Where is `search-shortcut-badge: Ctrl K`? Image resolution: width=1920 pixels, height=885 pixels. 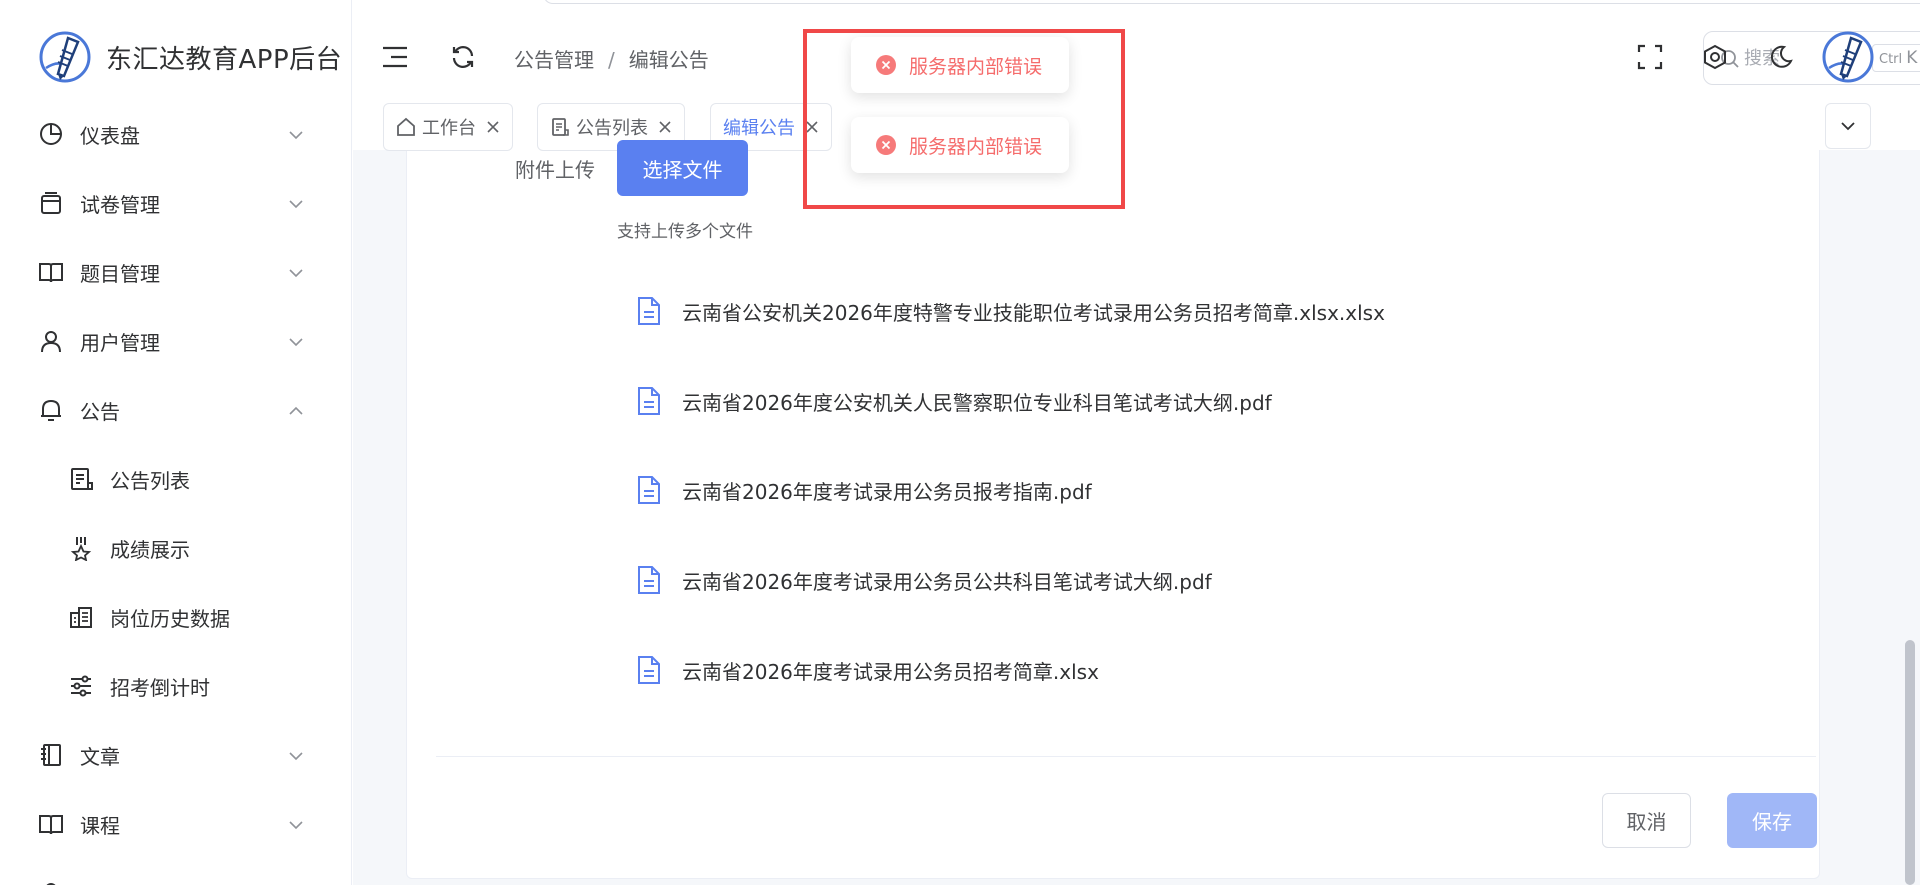 search-shortcut-badge: Ctrl K is located at coordinates (1896, 58).